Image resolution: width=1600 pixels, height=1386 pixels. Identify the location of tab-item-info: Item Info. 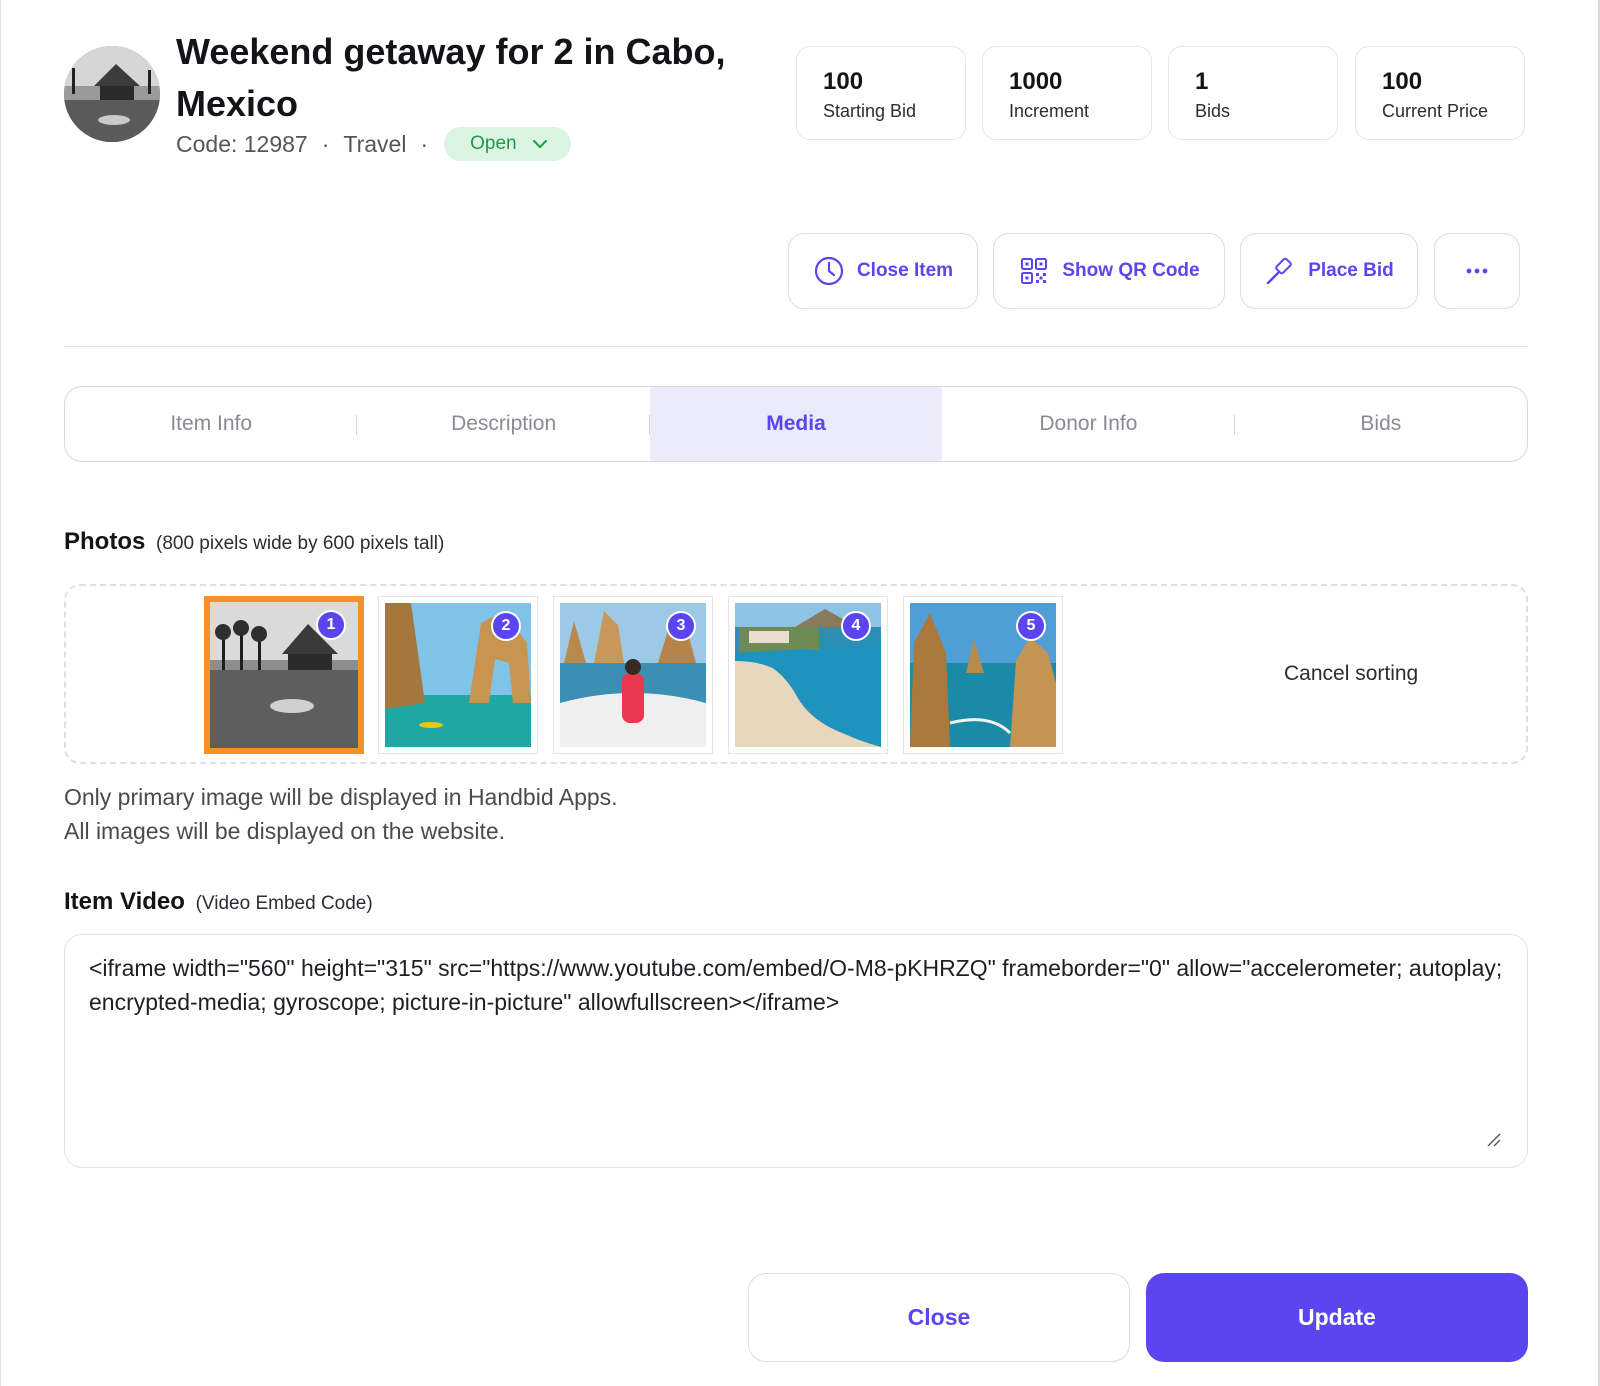
(211, 424).